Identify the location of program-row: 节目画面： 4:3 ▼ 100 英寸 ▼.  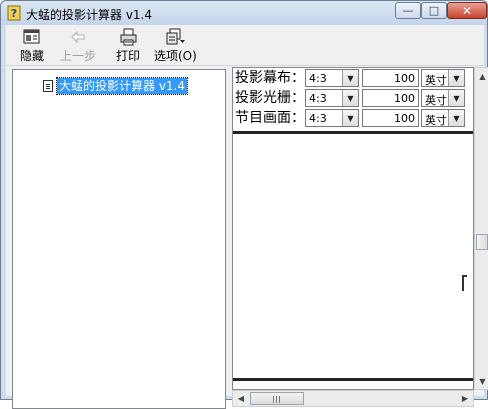
(354, 118).